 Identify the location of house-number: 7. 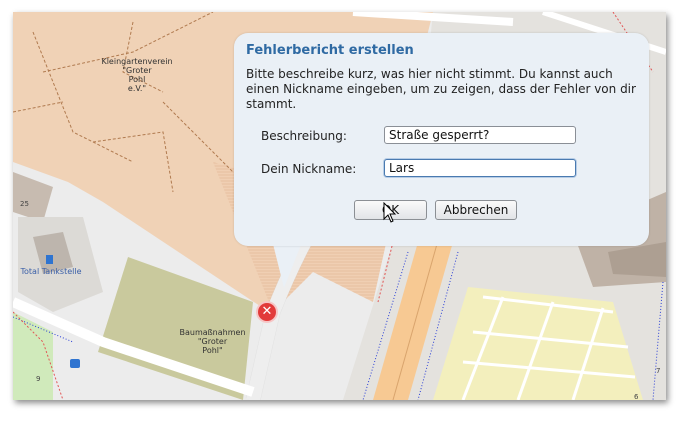
(658, 371).